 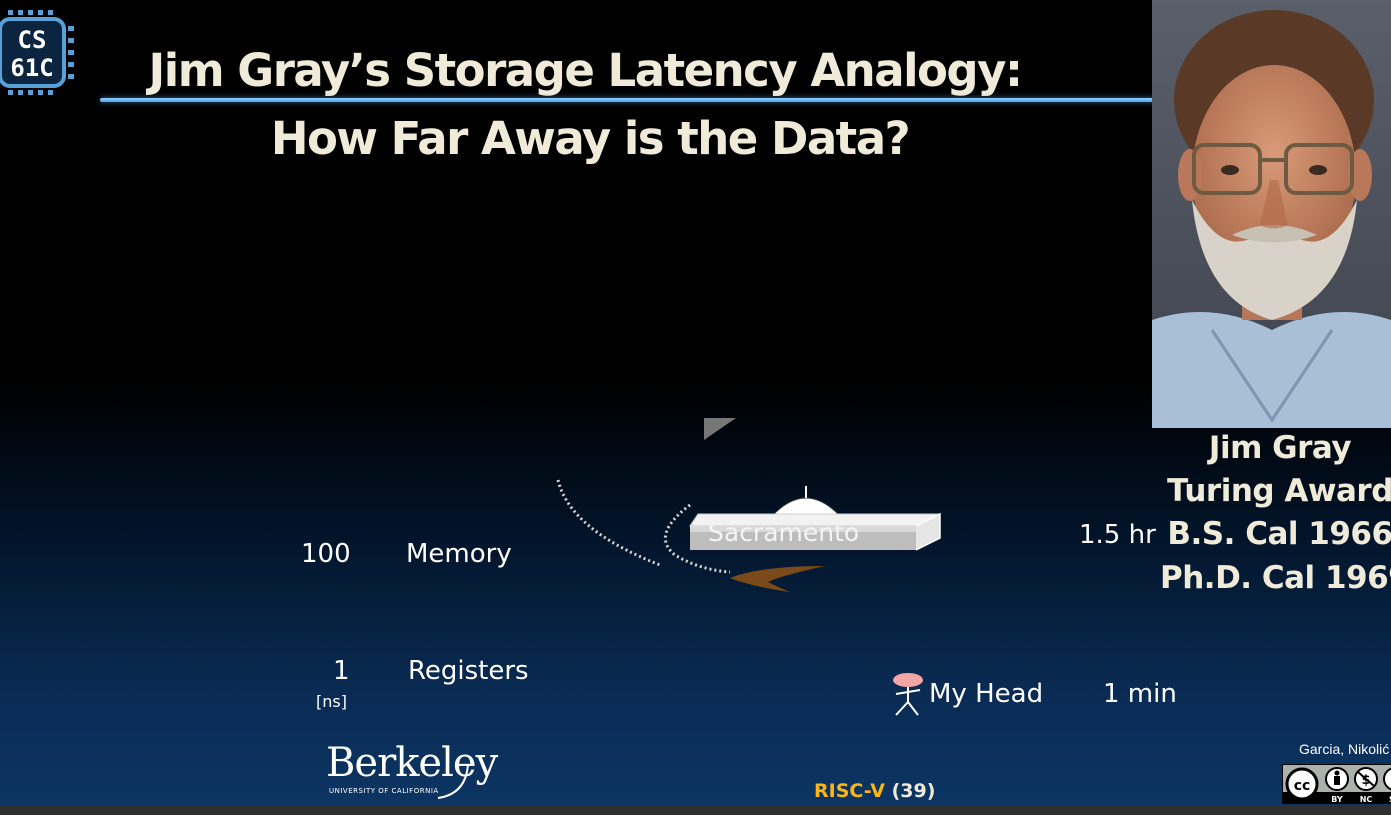 I want to click on registers-time: 1 min, so click(x=1140, y=694).